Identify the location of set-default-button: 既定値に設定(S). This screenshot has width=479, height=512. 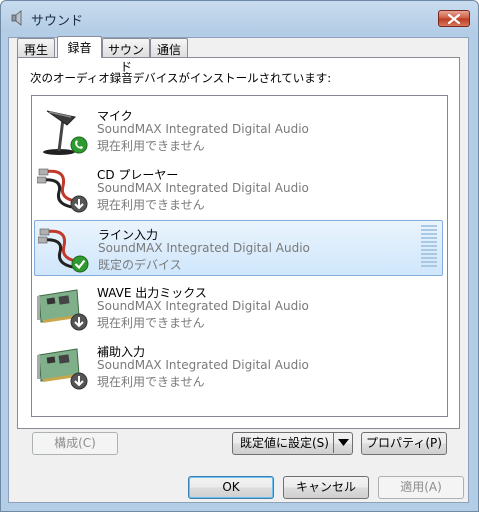
(292, 443).